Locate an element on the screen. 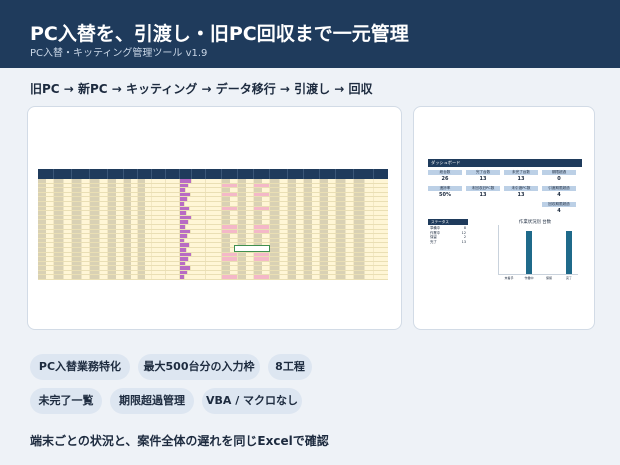 Image resolution: width=620 pixels, height=465 pixels. kpi-value: 26 is located at coordinates (445, 179).